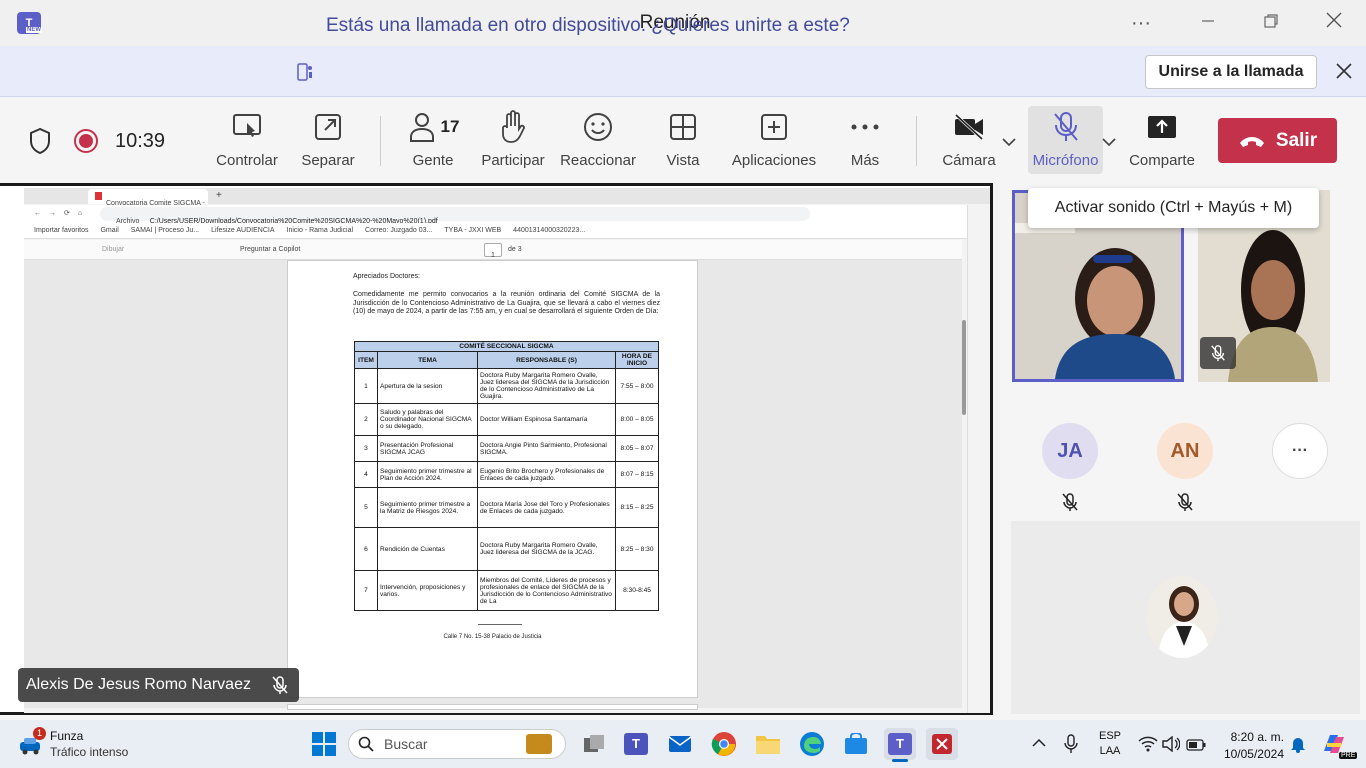 This screenshot has width=1366, height=768. Describe the element at coordinates (637, 590) in the screenshot. I see `table-cell: 8:30-8:45` at that location.